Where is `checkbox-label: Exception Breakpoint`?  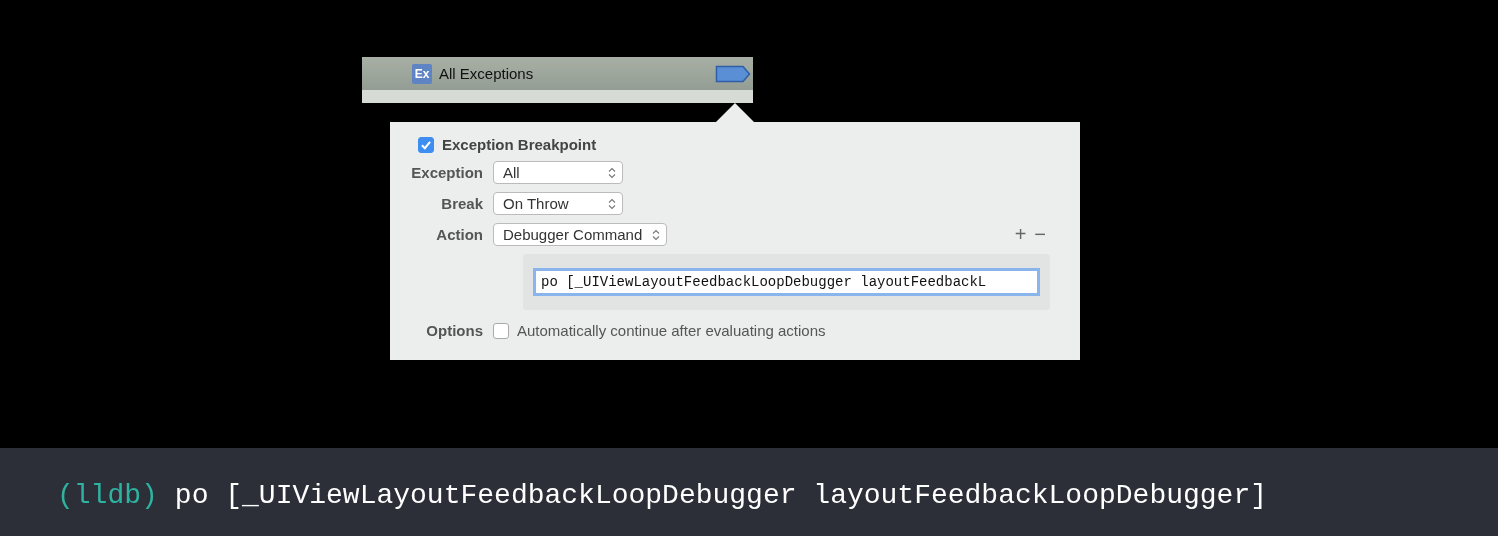
checkbox-label: Exception Breakpoint is located at coordinates (519, 144).